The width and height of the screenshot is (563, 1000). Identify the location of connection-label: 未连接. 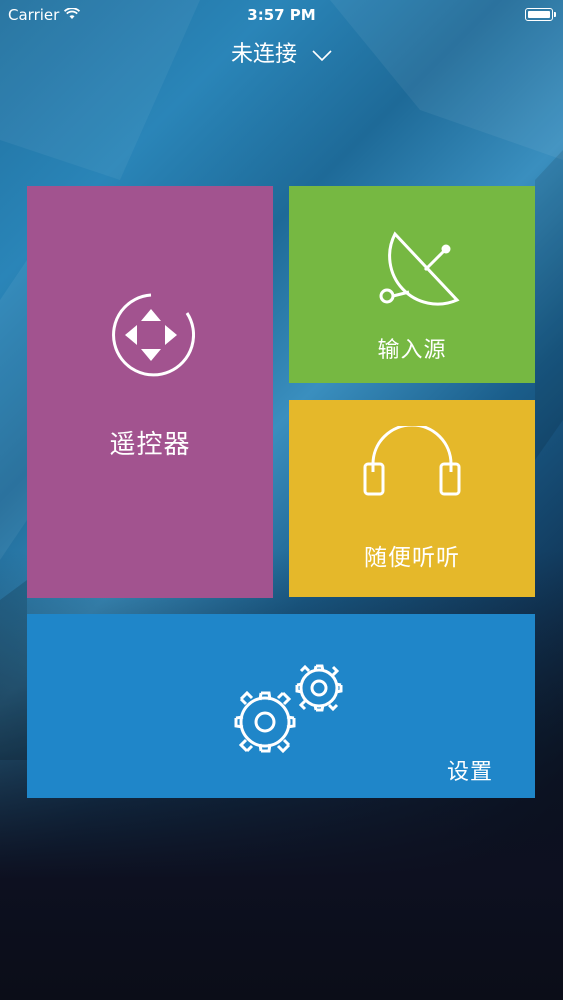
(263, 54).